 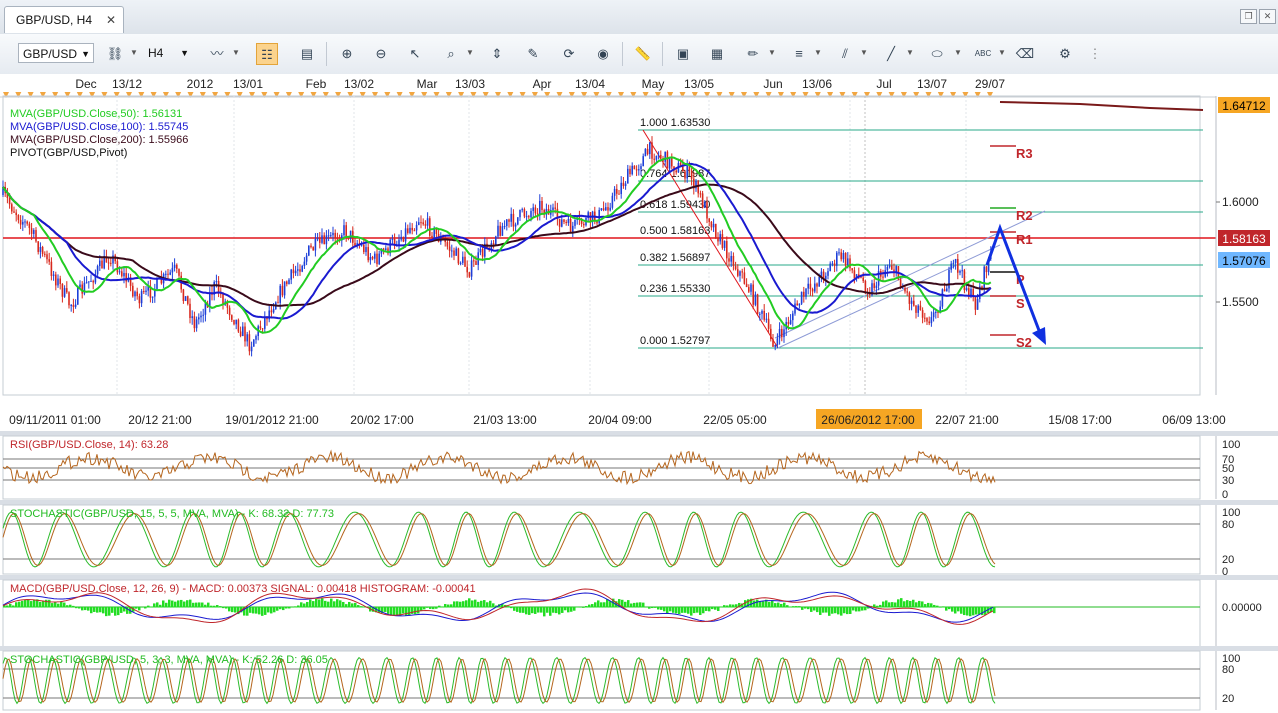 I want to click on time-axis-label: 09/11/2011 01:00, so click(x=55, y=420).